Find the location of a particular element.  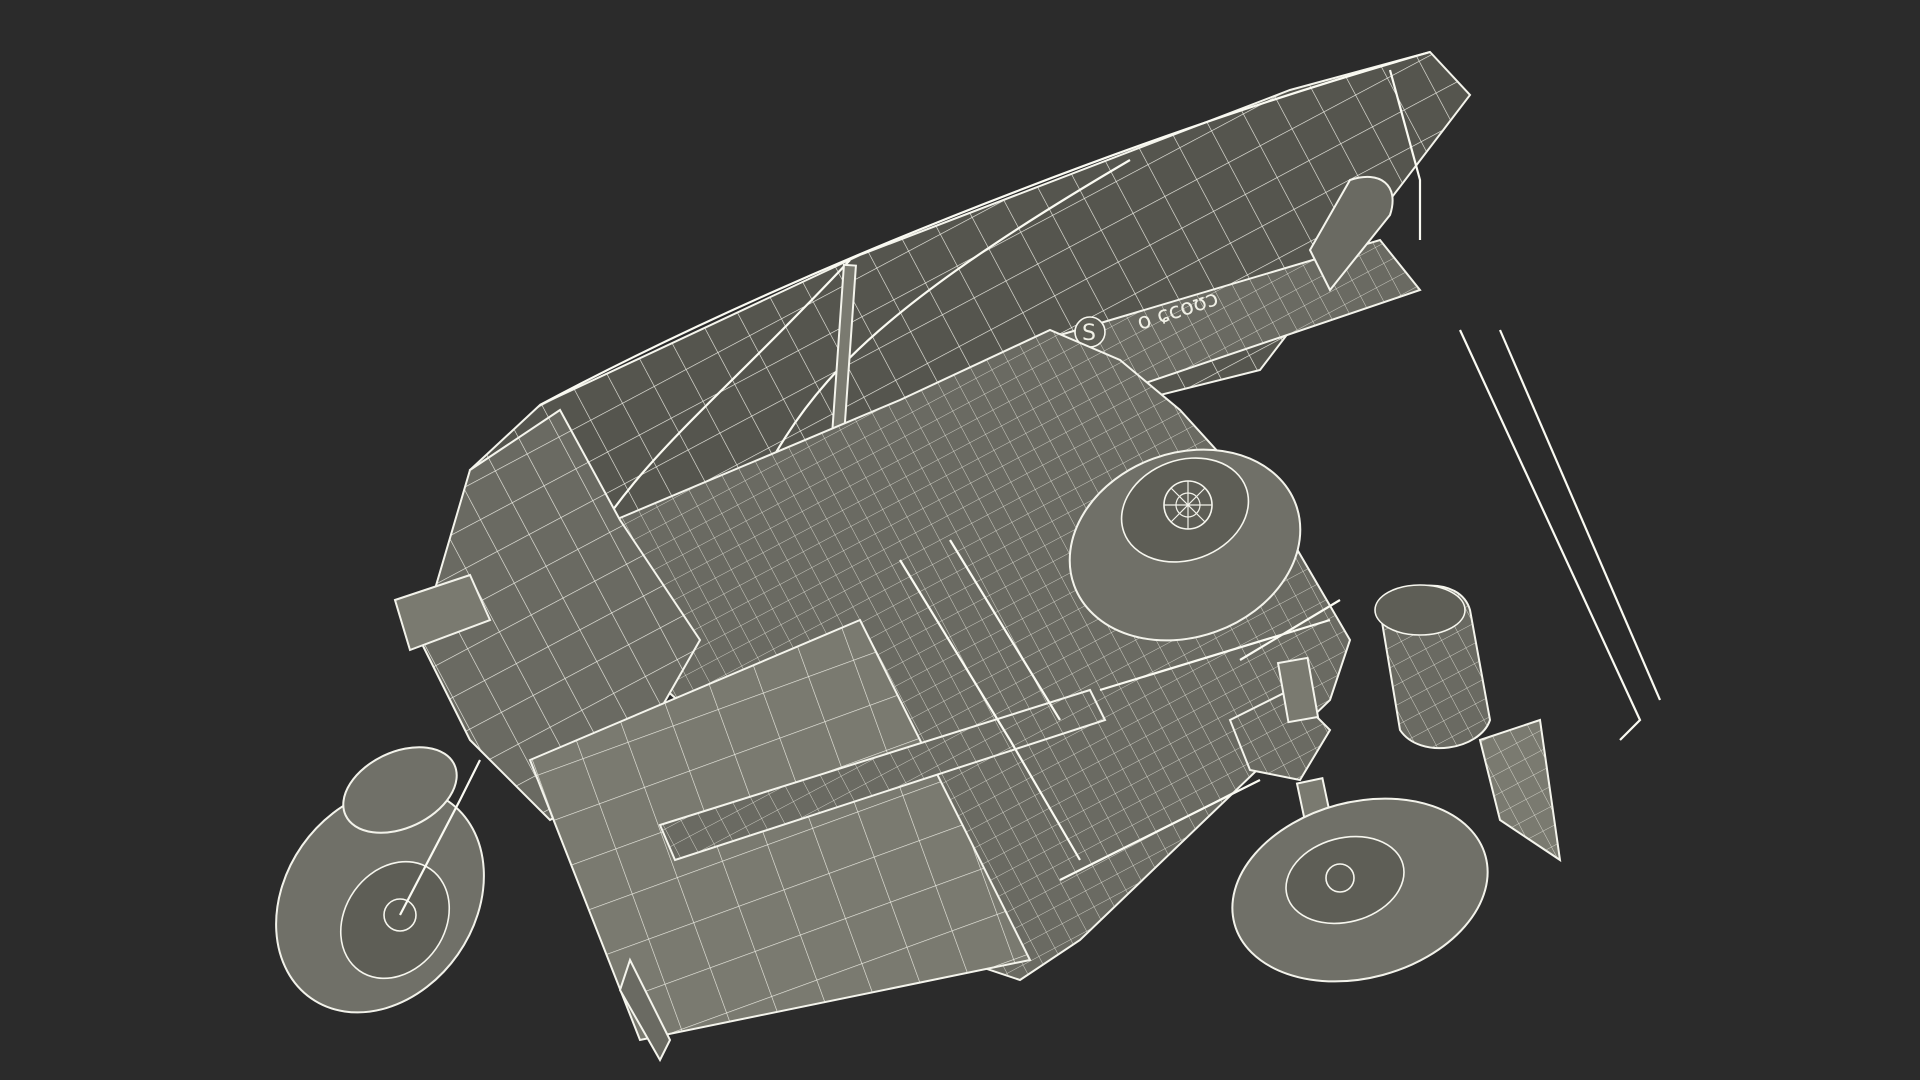

mud-flap is located at coordinates (1520, 790).